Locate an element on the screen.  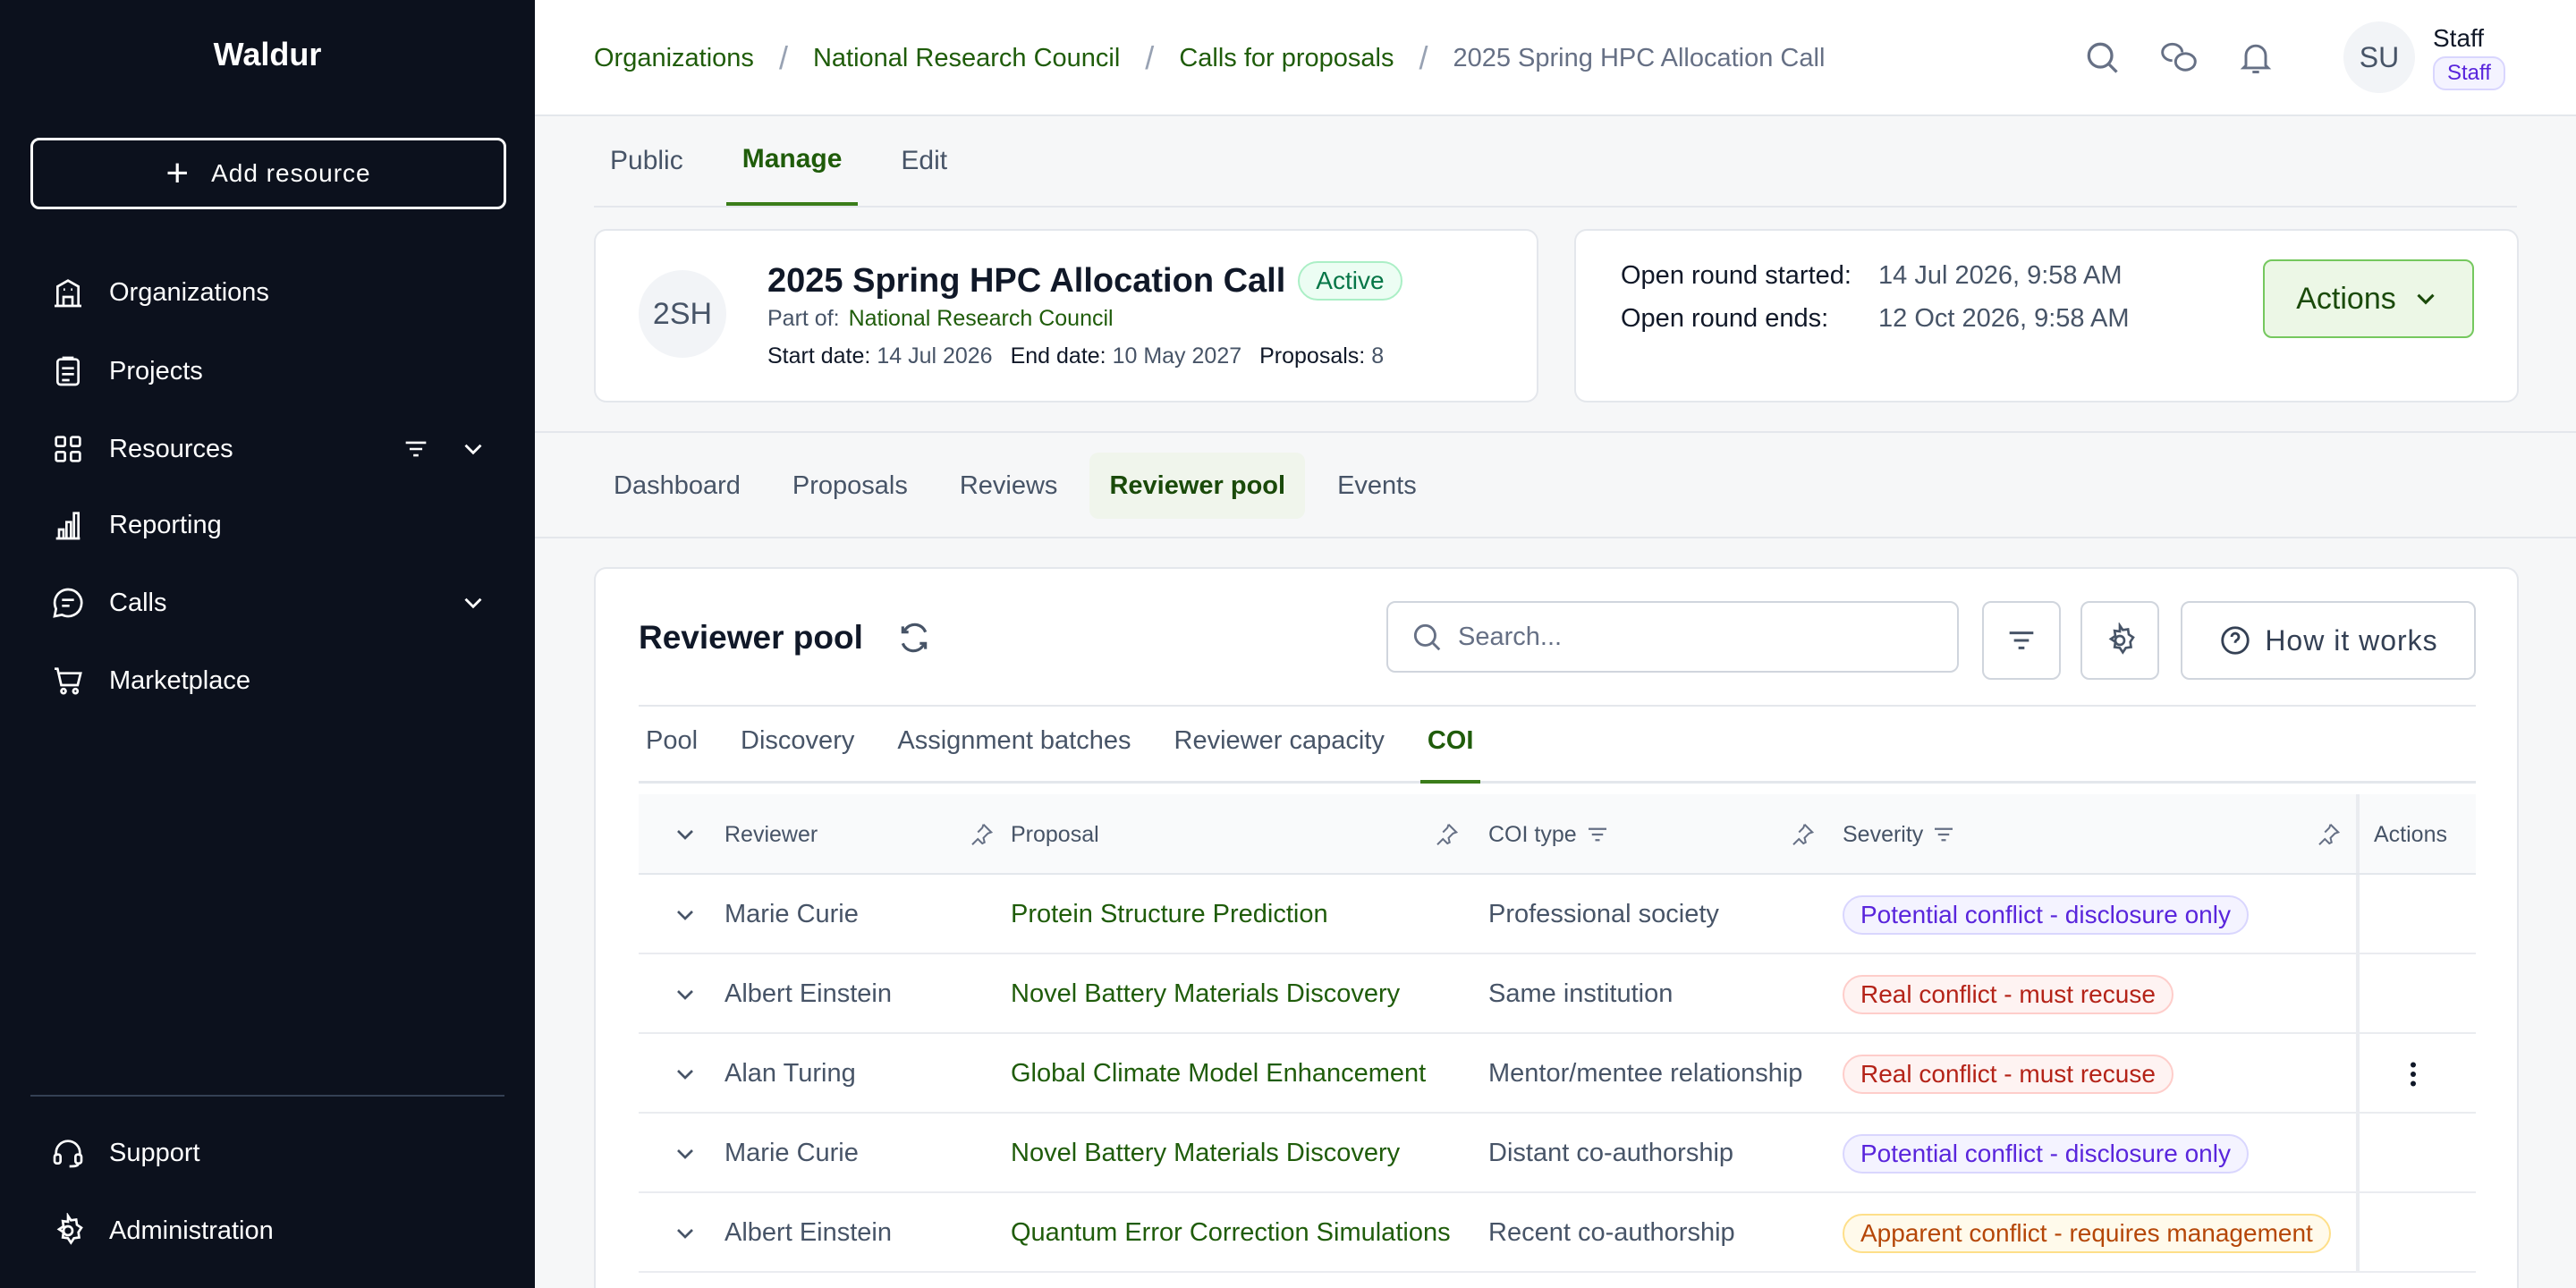
tab-events: Events is located at coordinates (1377, 486).